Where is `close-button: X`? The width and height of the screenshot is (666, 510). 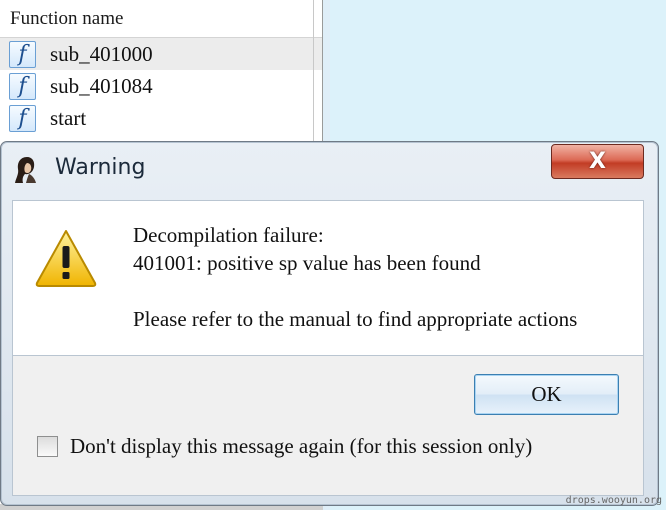
close-button: X is located at coordinates (597, 161).